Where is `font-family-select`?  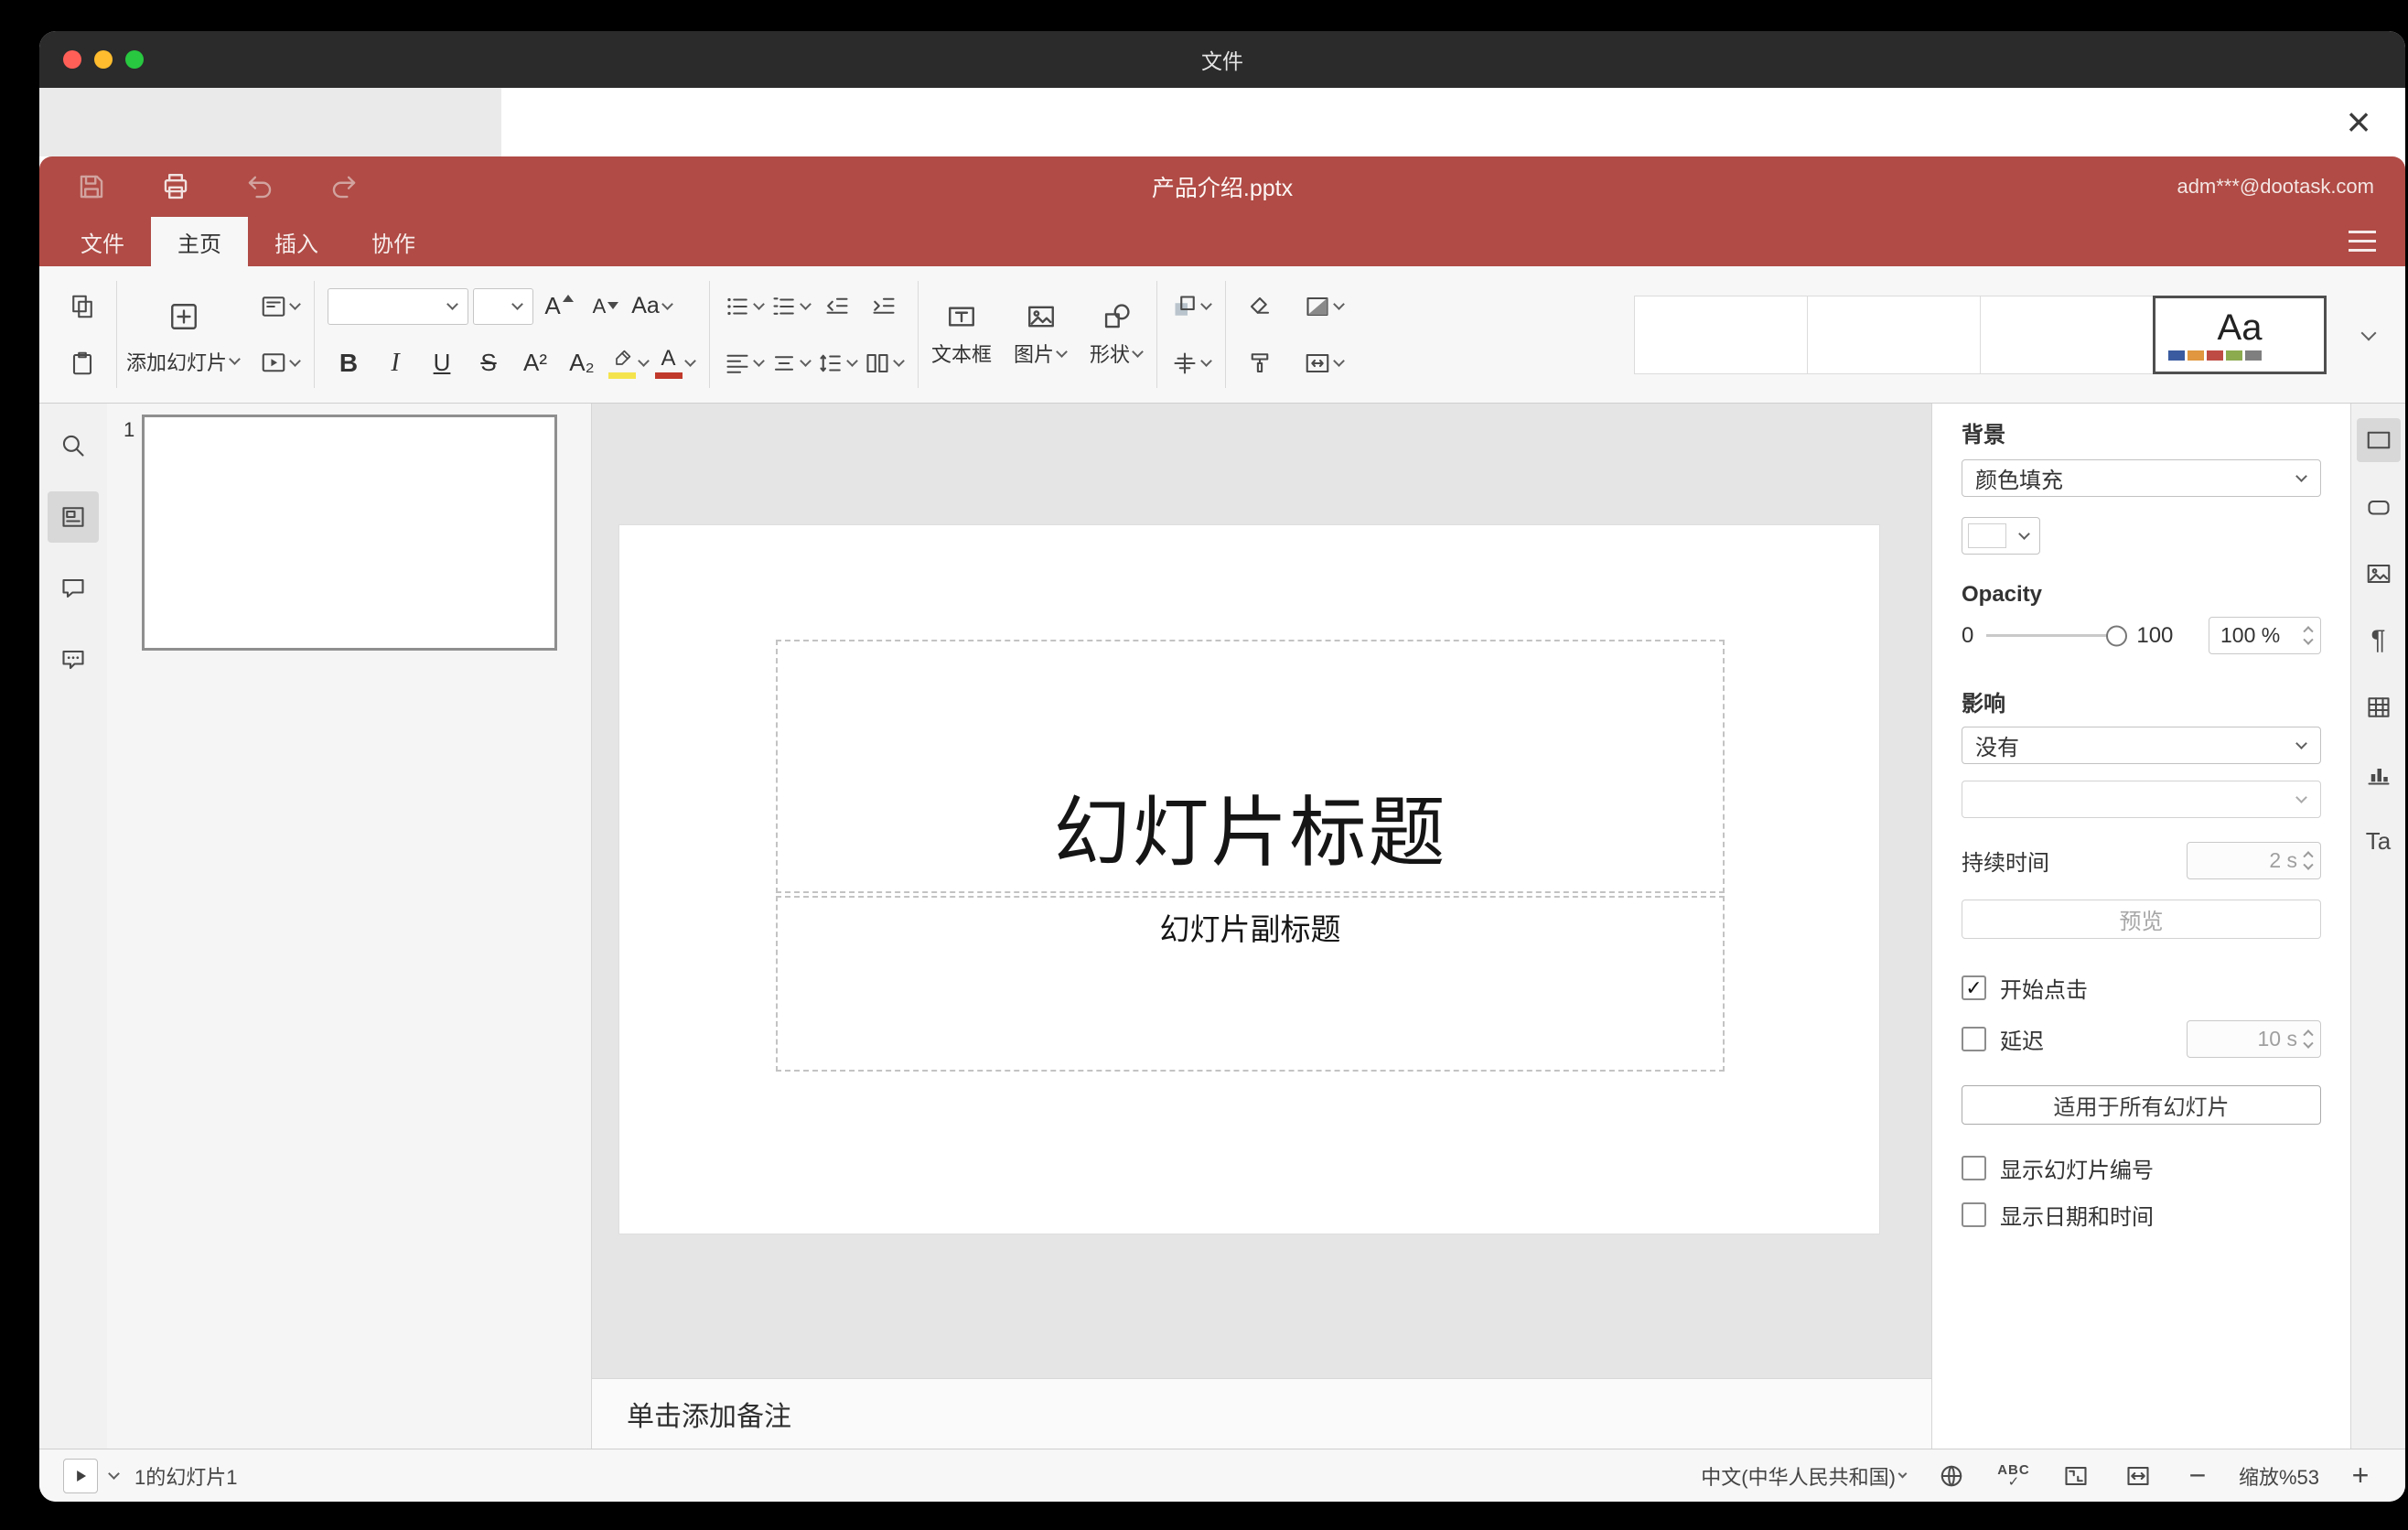
font-family-select is located at coordinates (398, 306).